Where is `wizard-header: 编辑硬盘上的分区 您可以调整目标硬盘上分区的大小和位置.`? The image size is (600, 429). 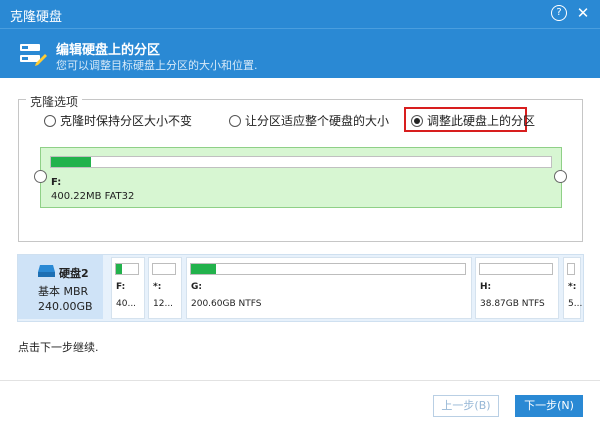 wizard-header: 编辑硬盘上的分区 您可以调整目标硬盘上分区的大小和位置. is located at coordinates (300, 53).